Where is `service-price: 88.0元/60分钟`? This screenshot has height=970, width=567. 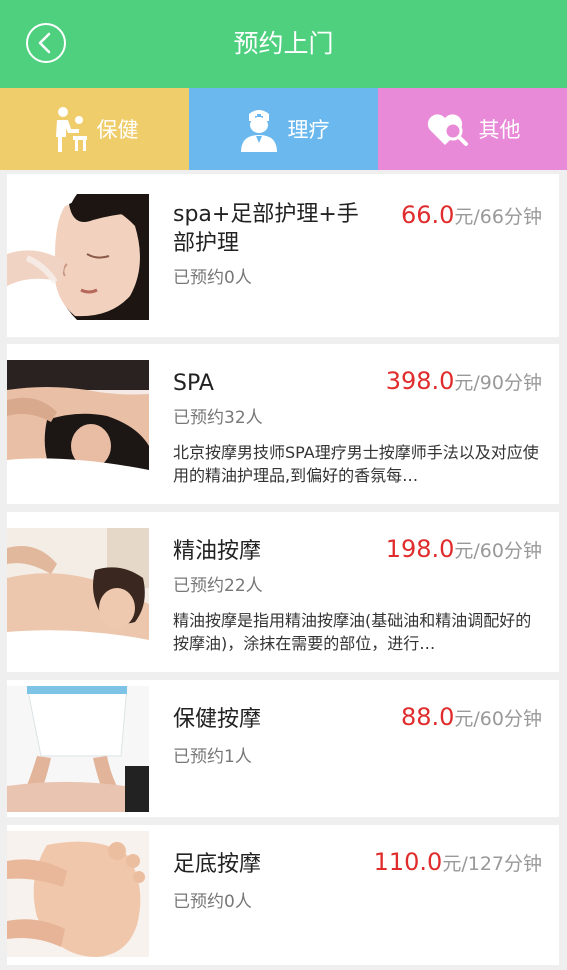 service-price: 88.0元/60分钟 is located at coordinates (471, 718).